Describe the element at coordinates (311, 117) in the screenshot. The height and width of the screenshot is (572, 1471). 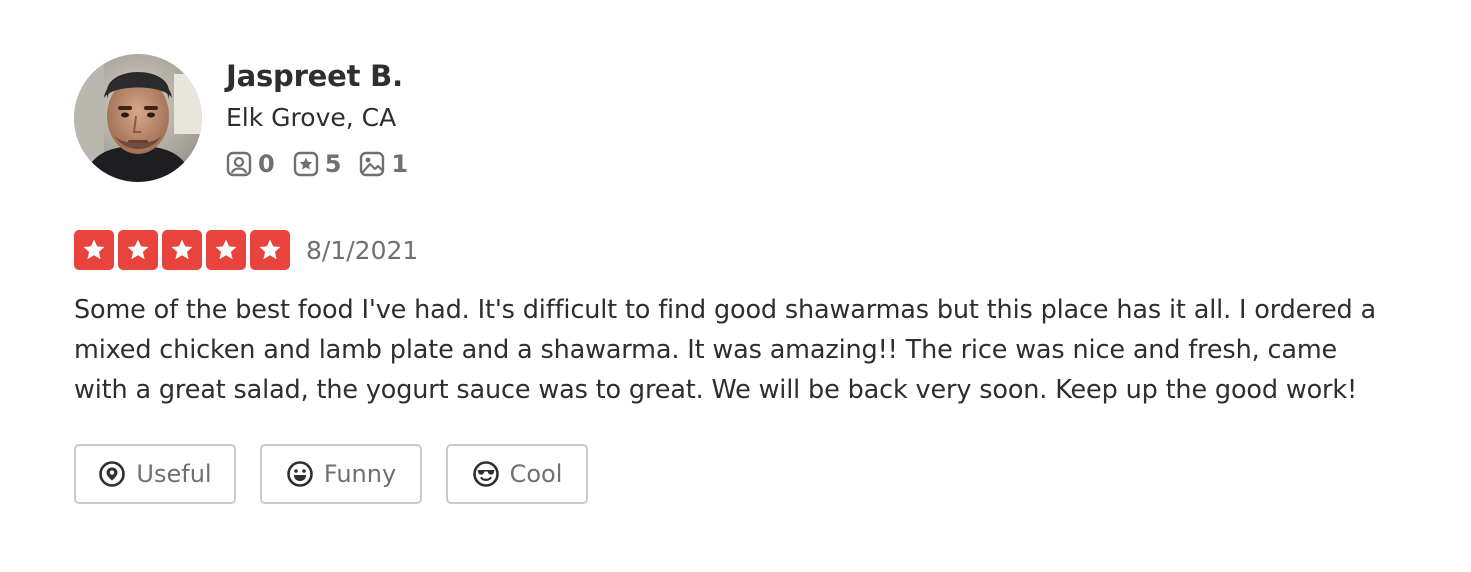
I see `user-location: Elk Grove, CA` at that location.